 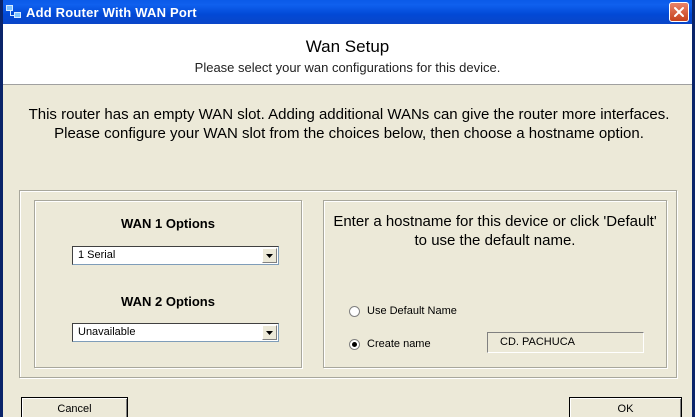 What do you see at coordinates (111, 12) in the screenshot?
I see `window-title: Add Router With WAN Port` at bounding box center [111, 12].